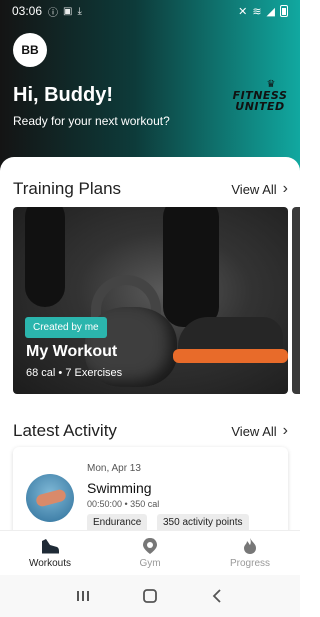  I want to click on mute-icon: ✕, so click(243, 11).